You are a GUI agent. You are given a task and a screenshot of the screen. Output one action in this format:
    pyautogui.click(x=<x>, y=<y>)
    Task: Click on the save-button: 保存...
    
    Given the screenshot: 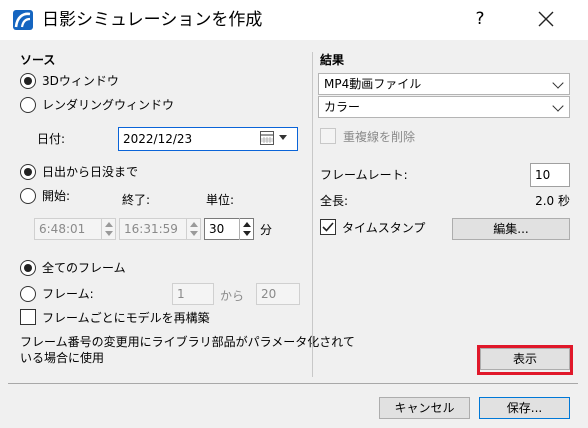 What is the action you would take?
    pyautogui.click(x=524, y=408)
    